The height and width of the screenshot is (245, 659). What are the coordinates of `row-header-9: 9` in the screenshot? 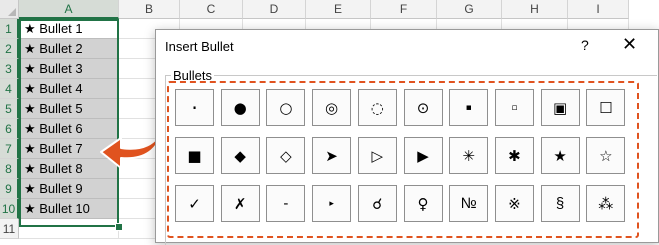 It's located at (9, 189).